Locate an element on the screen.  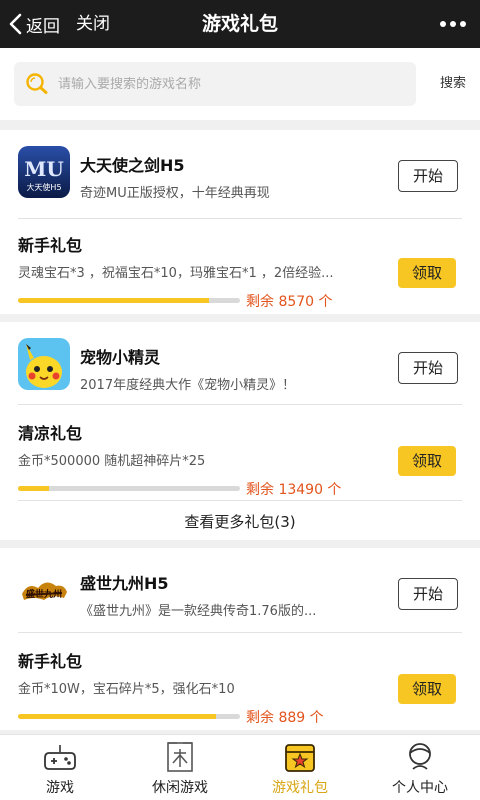
game-name: 大天使之剑H5 is located at coordinates (132, 165).